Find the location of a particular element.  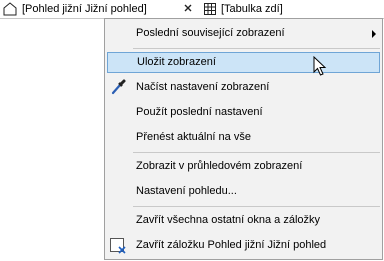

tab-wall-table: [Tabulka zdí] is located at coordinates (243, 9).